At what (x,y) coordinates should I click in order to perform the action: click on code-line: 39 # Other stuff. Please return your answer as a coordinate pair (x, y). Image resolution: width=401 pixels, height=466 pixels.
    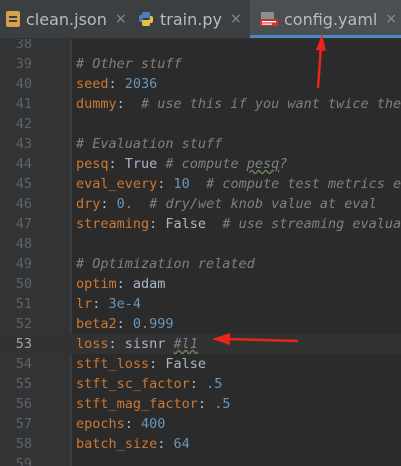
    Looking at the image, I should click on (200, 64).